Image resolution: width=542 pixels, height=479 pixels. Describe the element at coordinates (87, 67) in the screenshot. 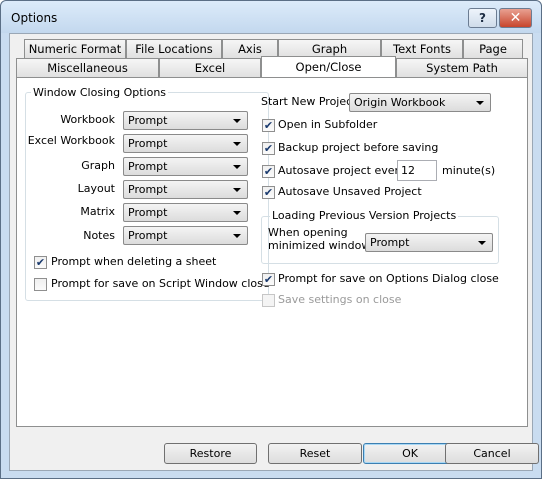

I see `tab-miscellaneous: Miscellaneous` at that location.